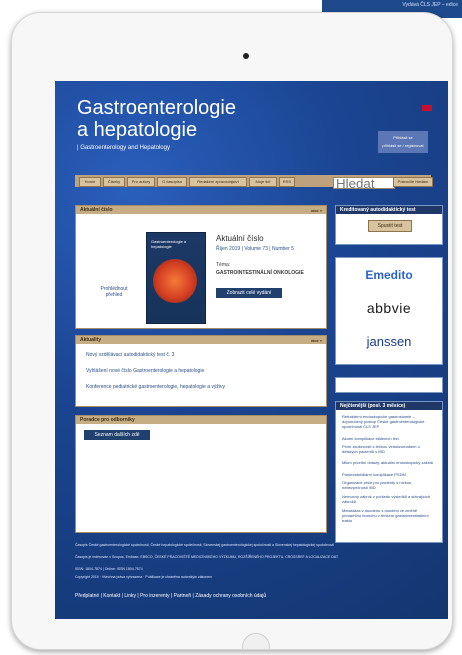  I want to click on nav-news: Redakční zpravodajství, so click(218, 182).